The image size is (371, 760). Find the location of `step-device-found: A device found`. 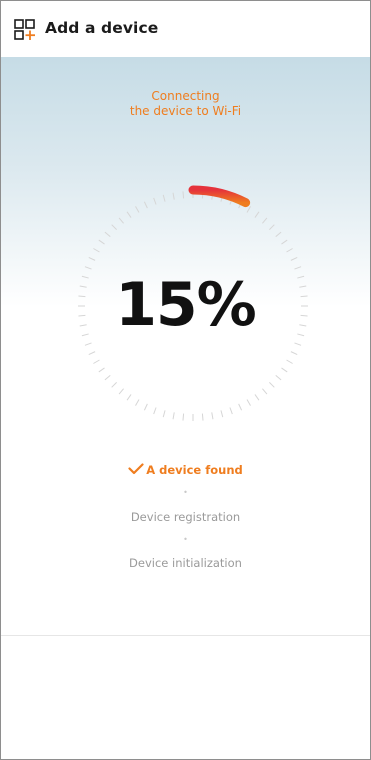

step-device-found: A device found is located at coordinates (185, 470).